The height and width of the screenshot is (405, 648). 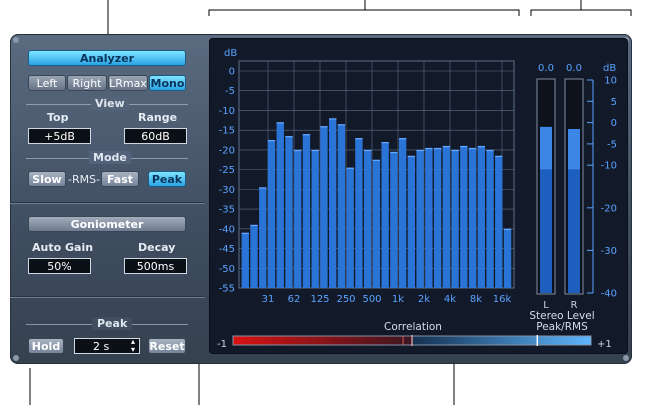 What do you see at coordinates (609, 251) in the screenshot?
I see `level-scale-label: -30` at bounding box center [609, 251].